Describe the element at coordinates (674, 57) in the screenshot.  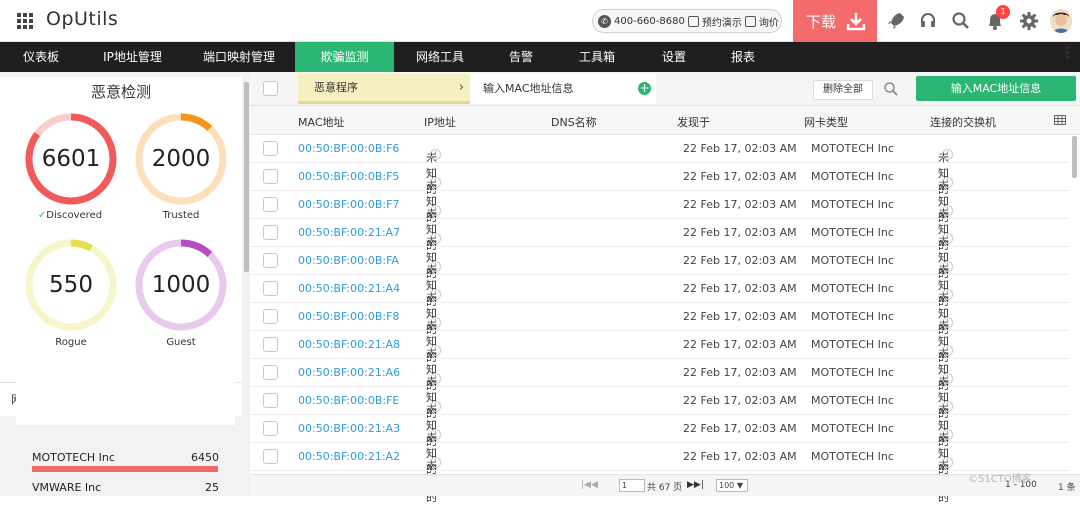
I see `nav-settings: 设置` at that location.